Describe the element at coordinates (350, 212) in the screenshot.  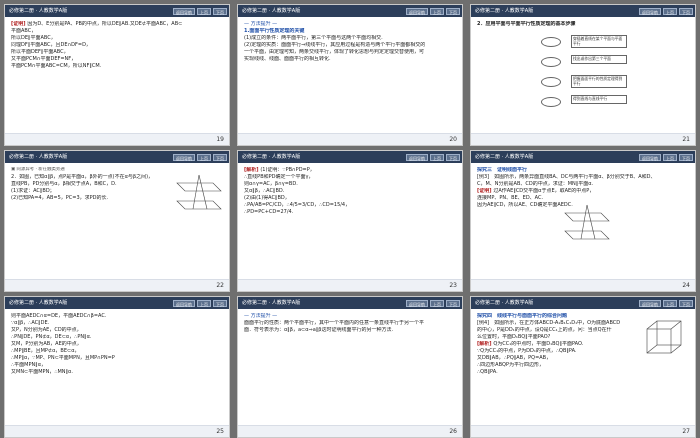
I see `text-line: ∴PD=PC+CD=27/4.` at that location.